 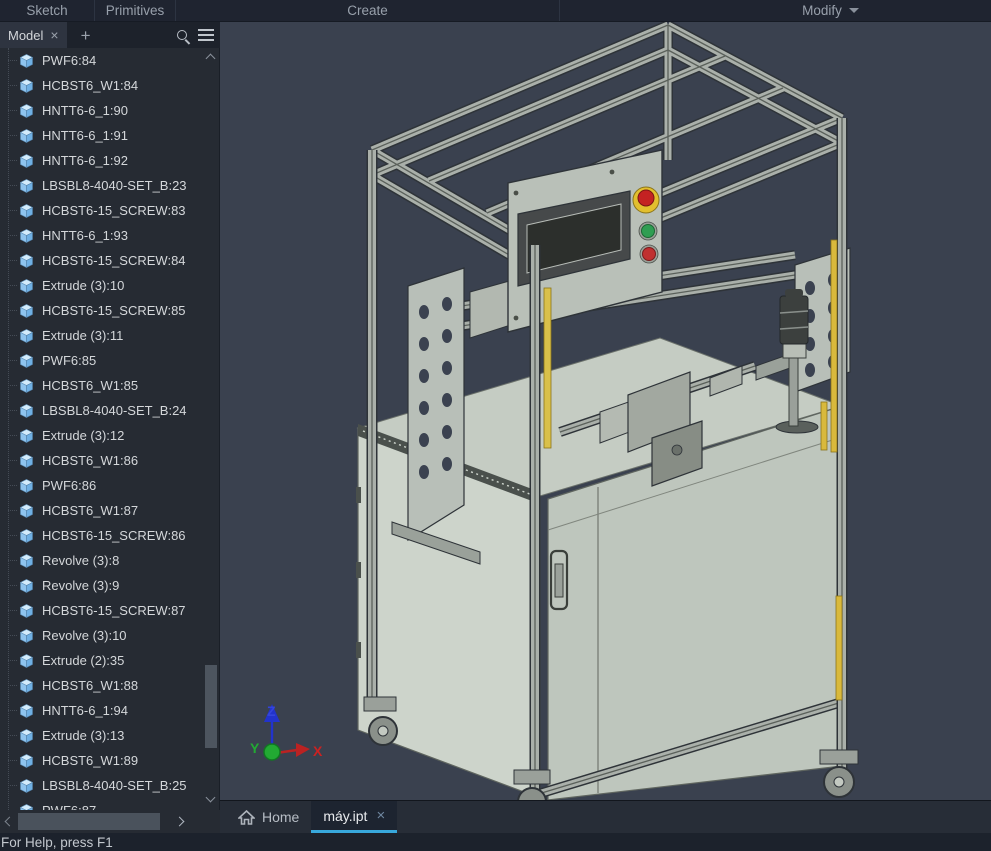 What do you see at coordinates (83, 660) in the screenshot?
I see `tree-item-label: Extrude (2):35` at bounding box center [83, 660].